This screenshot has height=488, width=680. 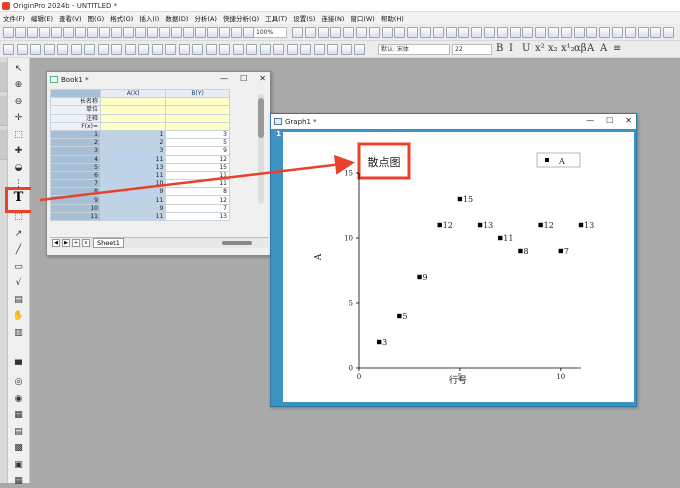 I want to click on row-number: 7, so click(x=75, y=184).